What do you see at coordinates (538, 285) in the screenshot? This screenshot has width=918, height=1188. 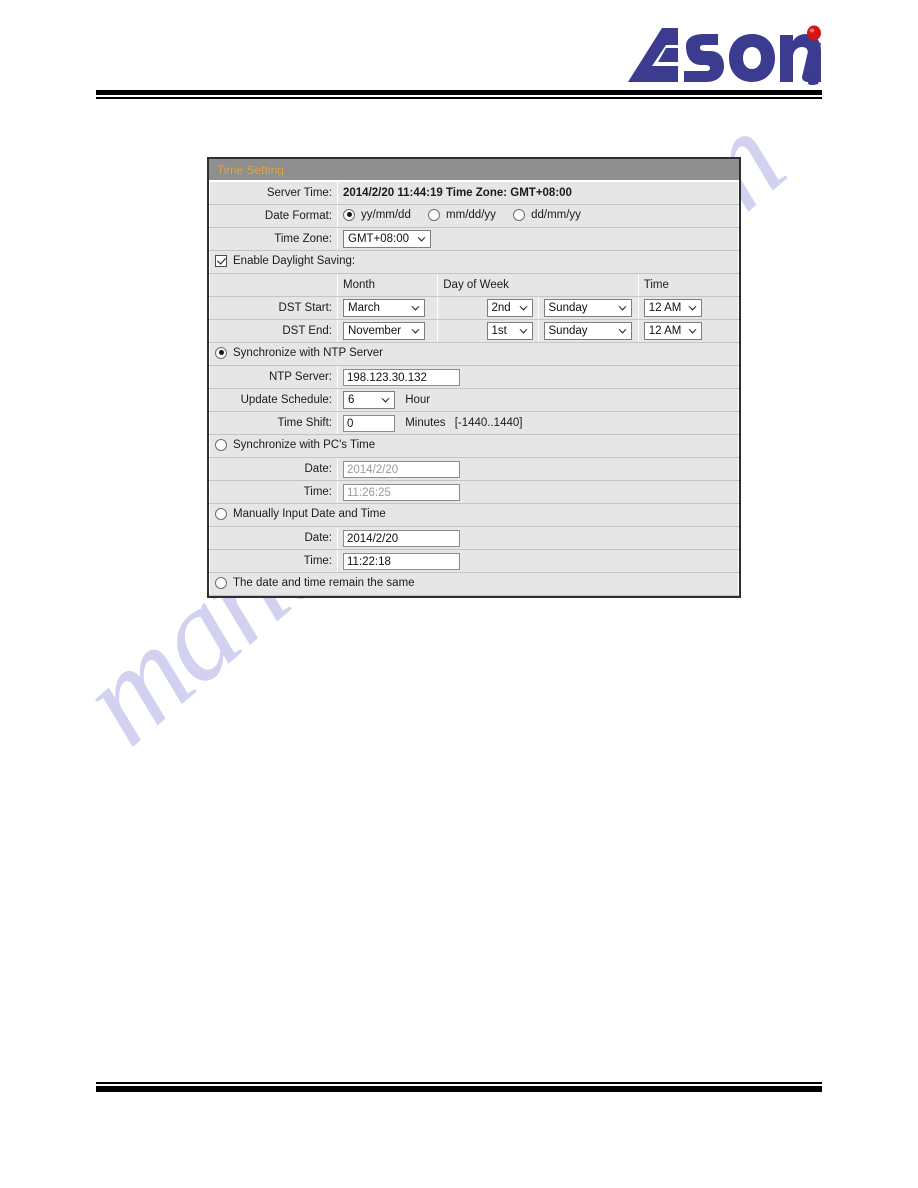 I see `dst-header-day-of-week: Day of Week` at bounding box center [538, 285].